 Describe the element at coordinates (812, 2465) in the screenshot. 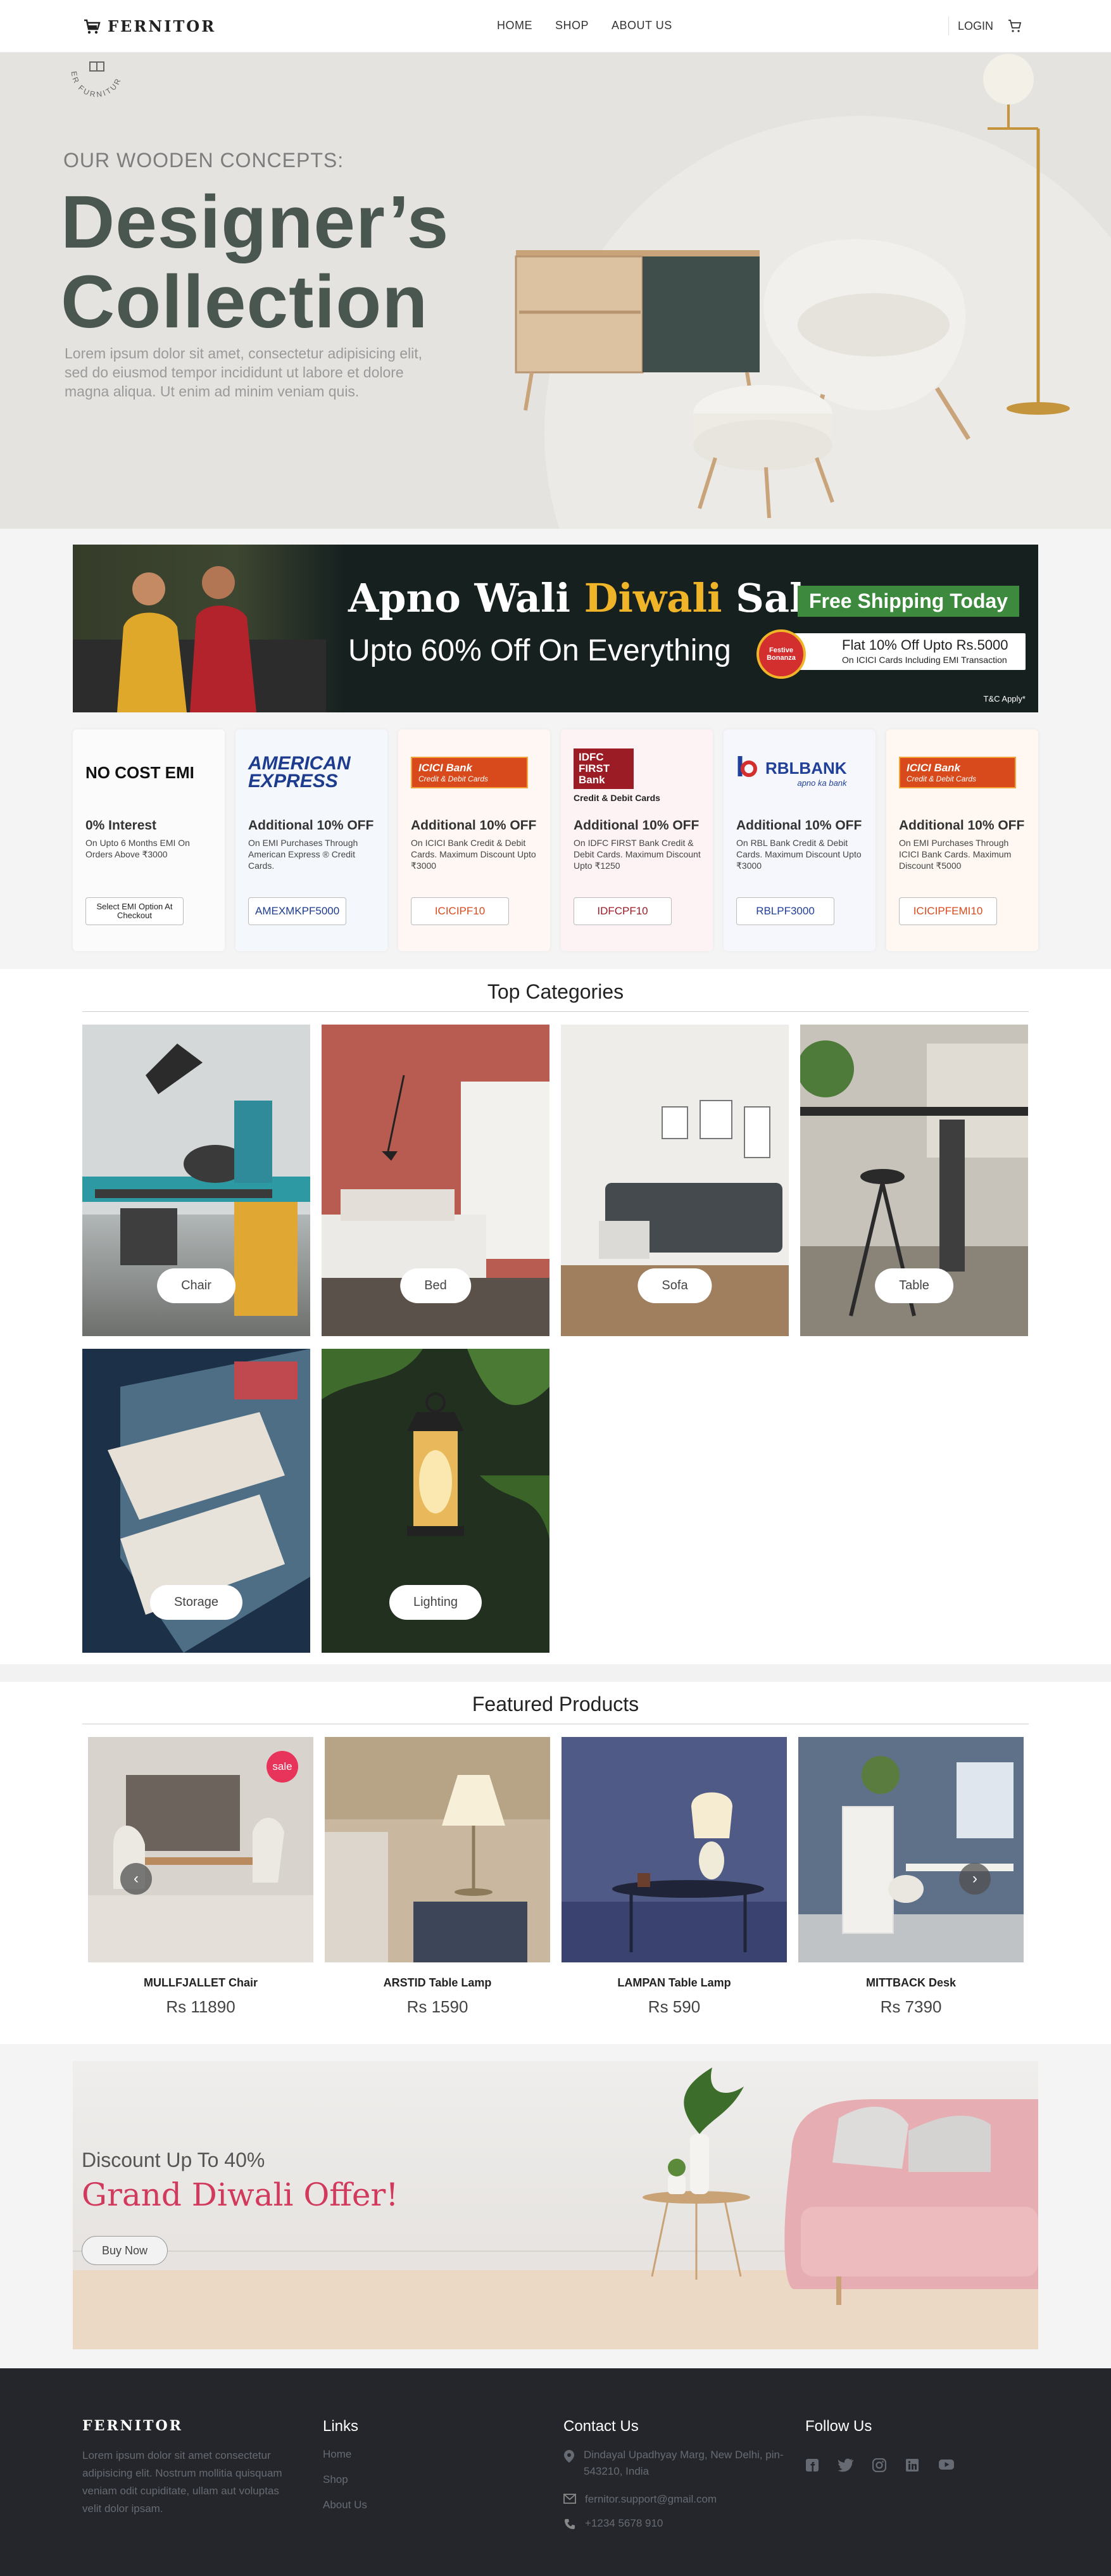

I see `facebook-icon` at that location.